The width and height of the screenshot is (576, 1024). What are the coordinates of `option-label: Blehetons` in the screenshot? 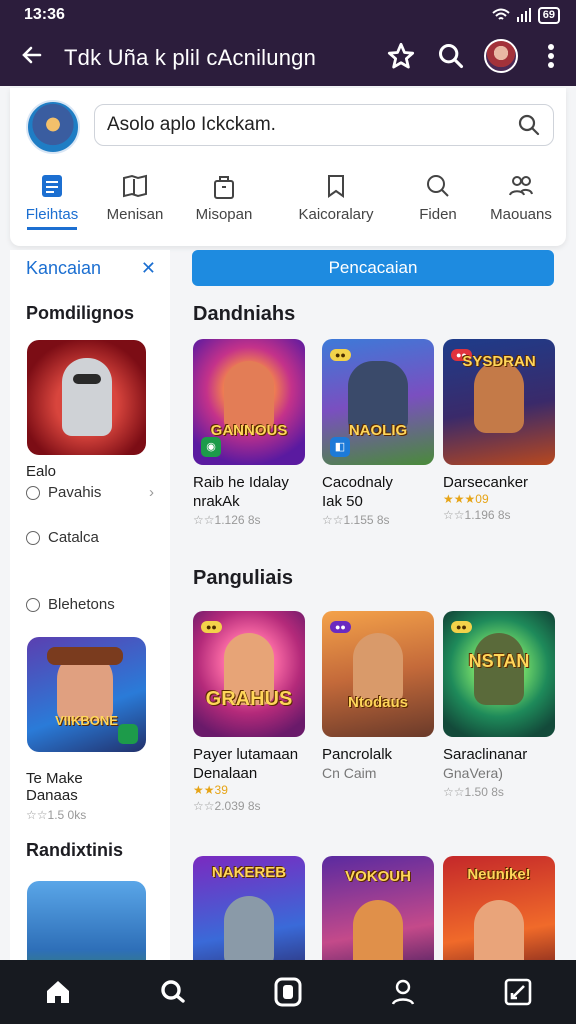 It's located at (81, 604).